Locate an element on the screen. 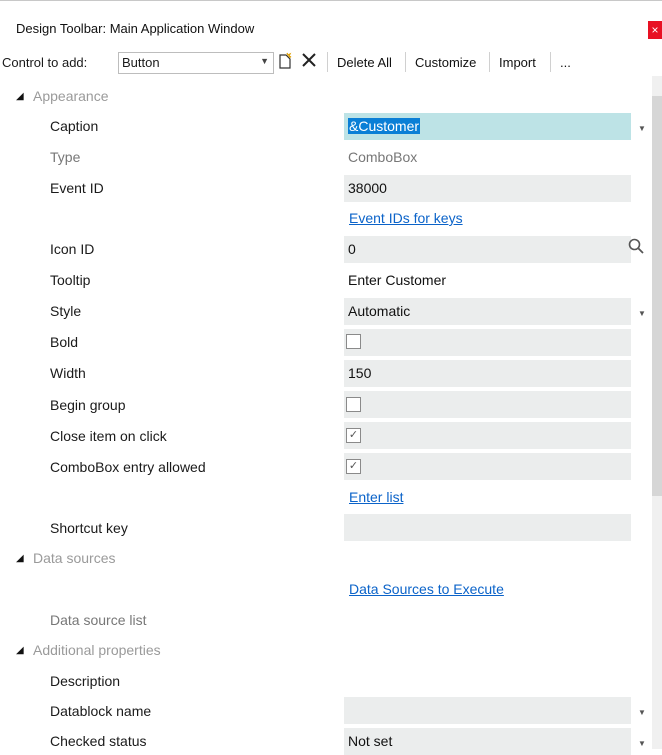 The width and height of the screenshot is (662, 755). width-value: 150 is located at coordinates (360, 373).